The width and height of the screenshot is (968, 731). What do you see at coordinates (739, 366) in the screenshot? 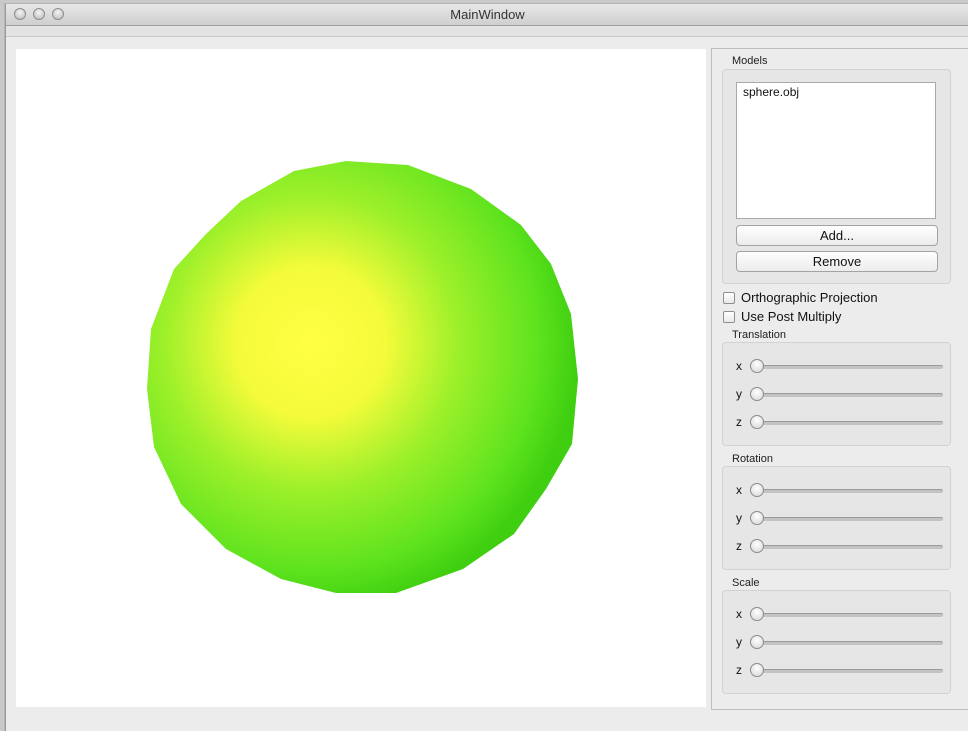
I see `translation-x-label: x` at bounding box center [739, 366].